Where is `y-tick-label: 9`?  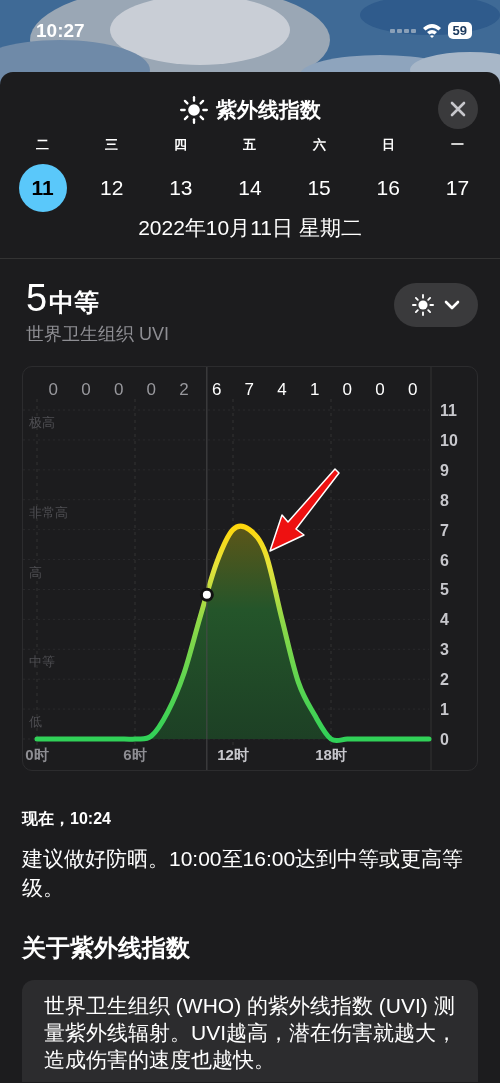
y-tick-label: 9 is located at coordinates (444, 470).